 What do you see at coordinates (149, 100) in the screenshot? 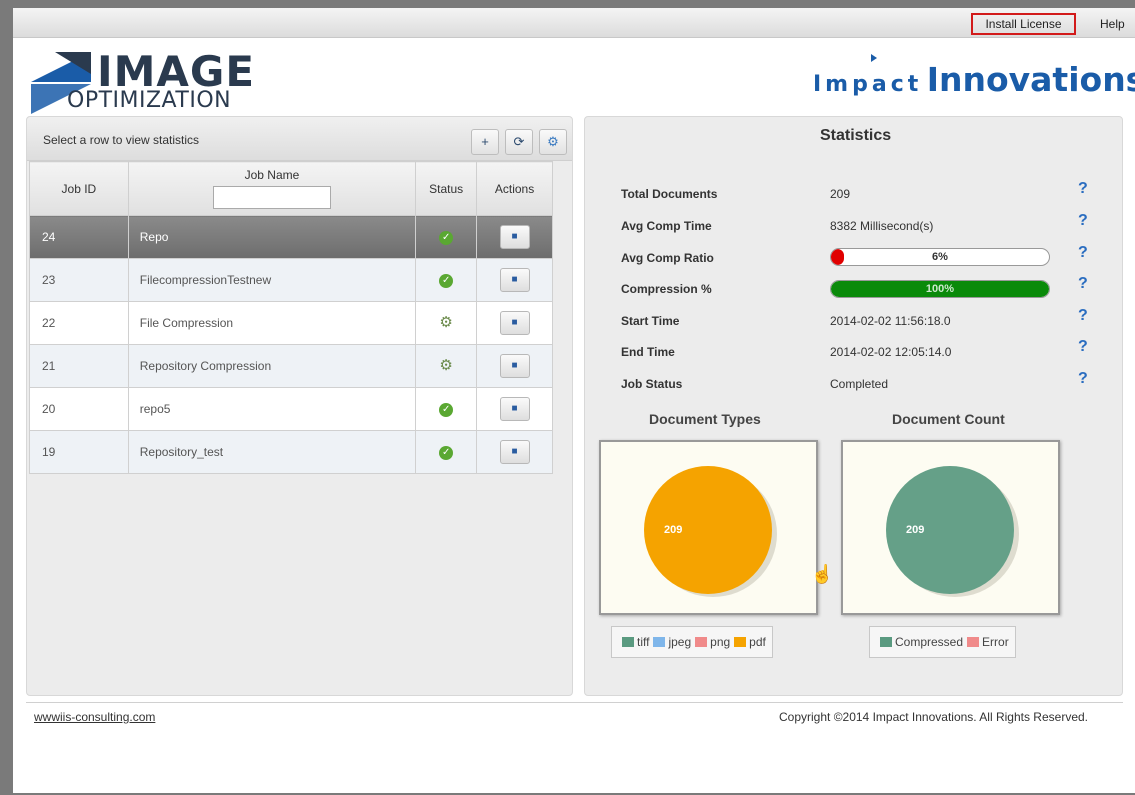
I see `logo-optimization-word: OPTIMIZATION` at bounding box center [149, 100].